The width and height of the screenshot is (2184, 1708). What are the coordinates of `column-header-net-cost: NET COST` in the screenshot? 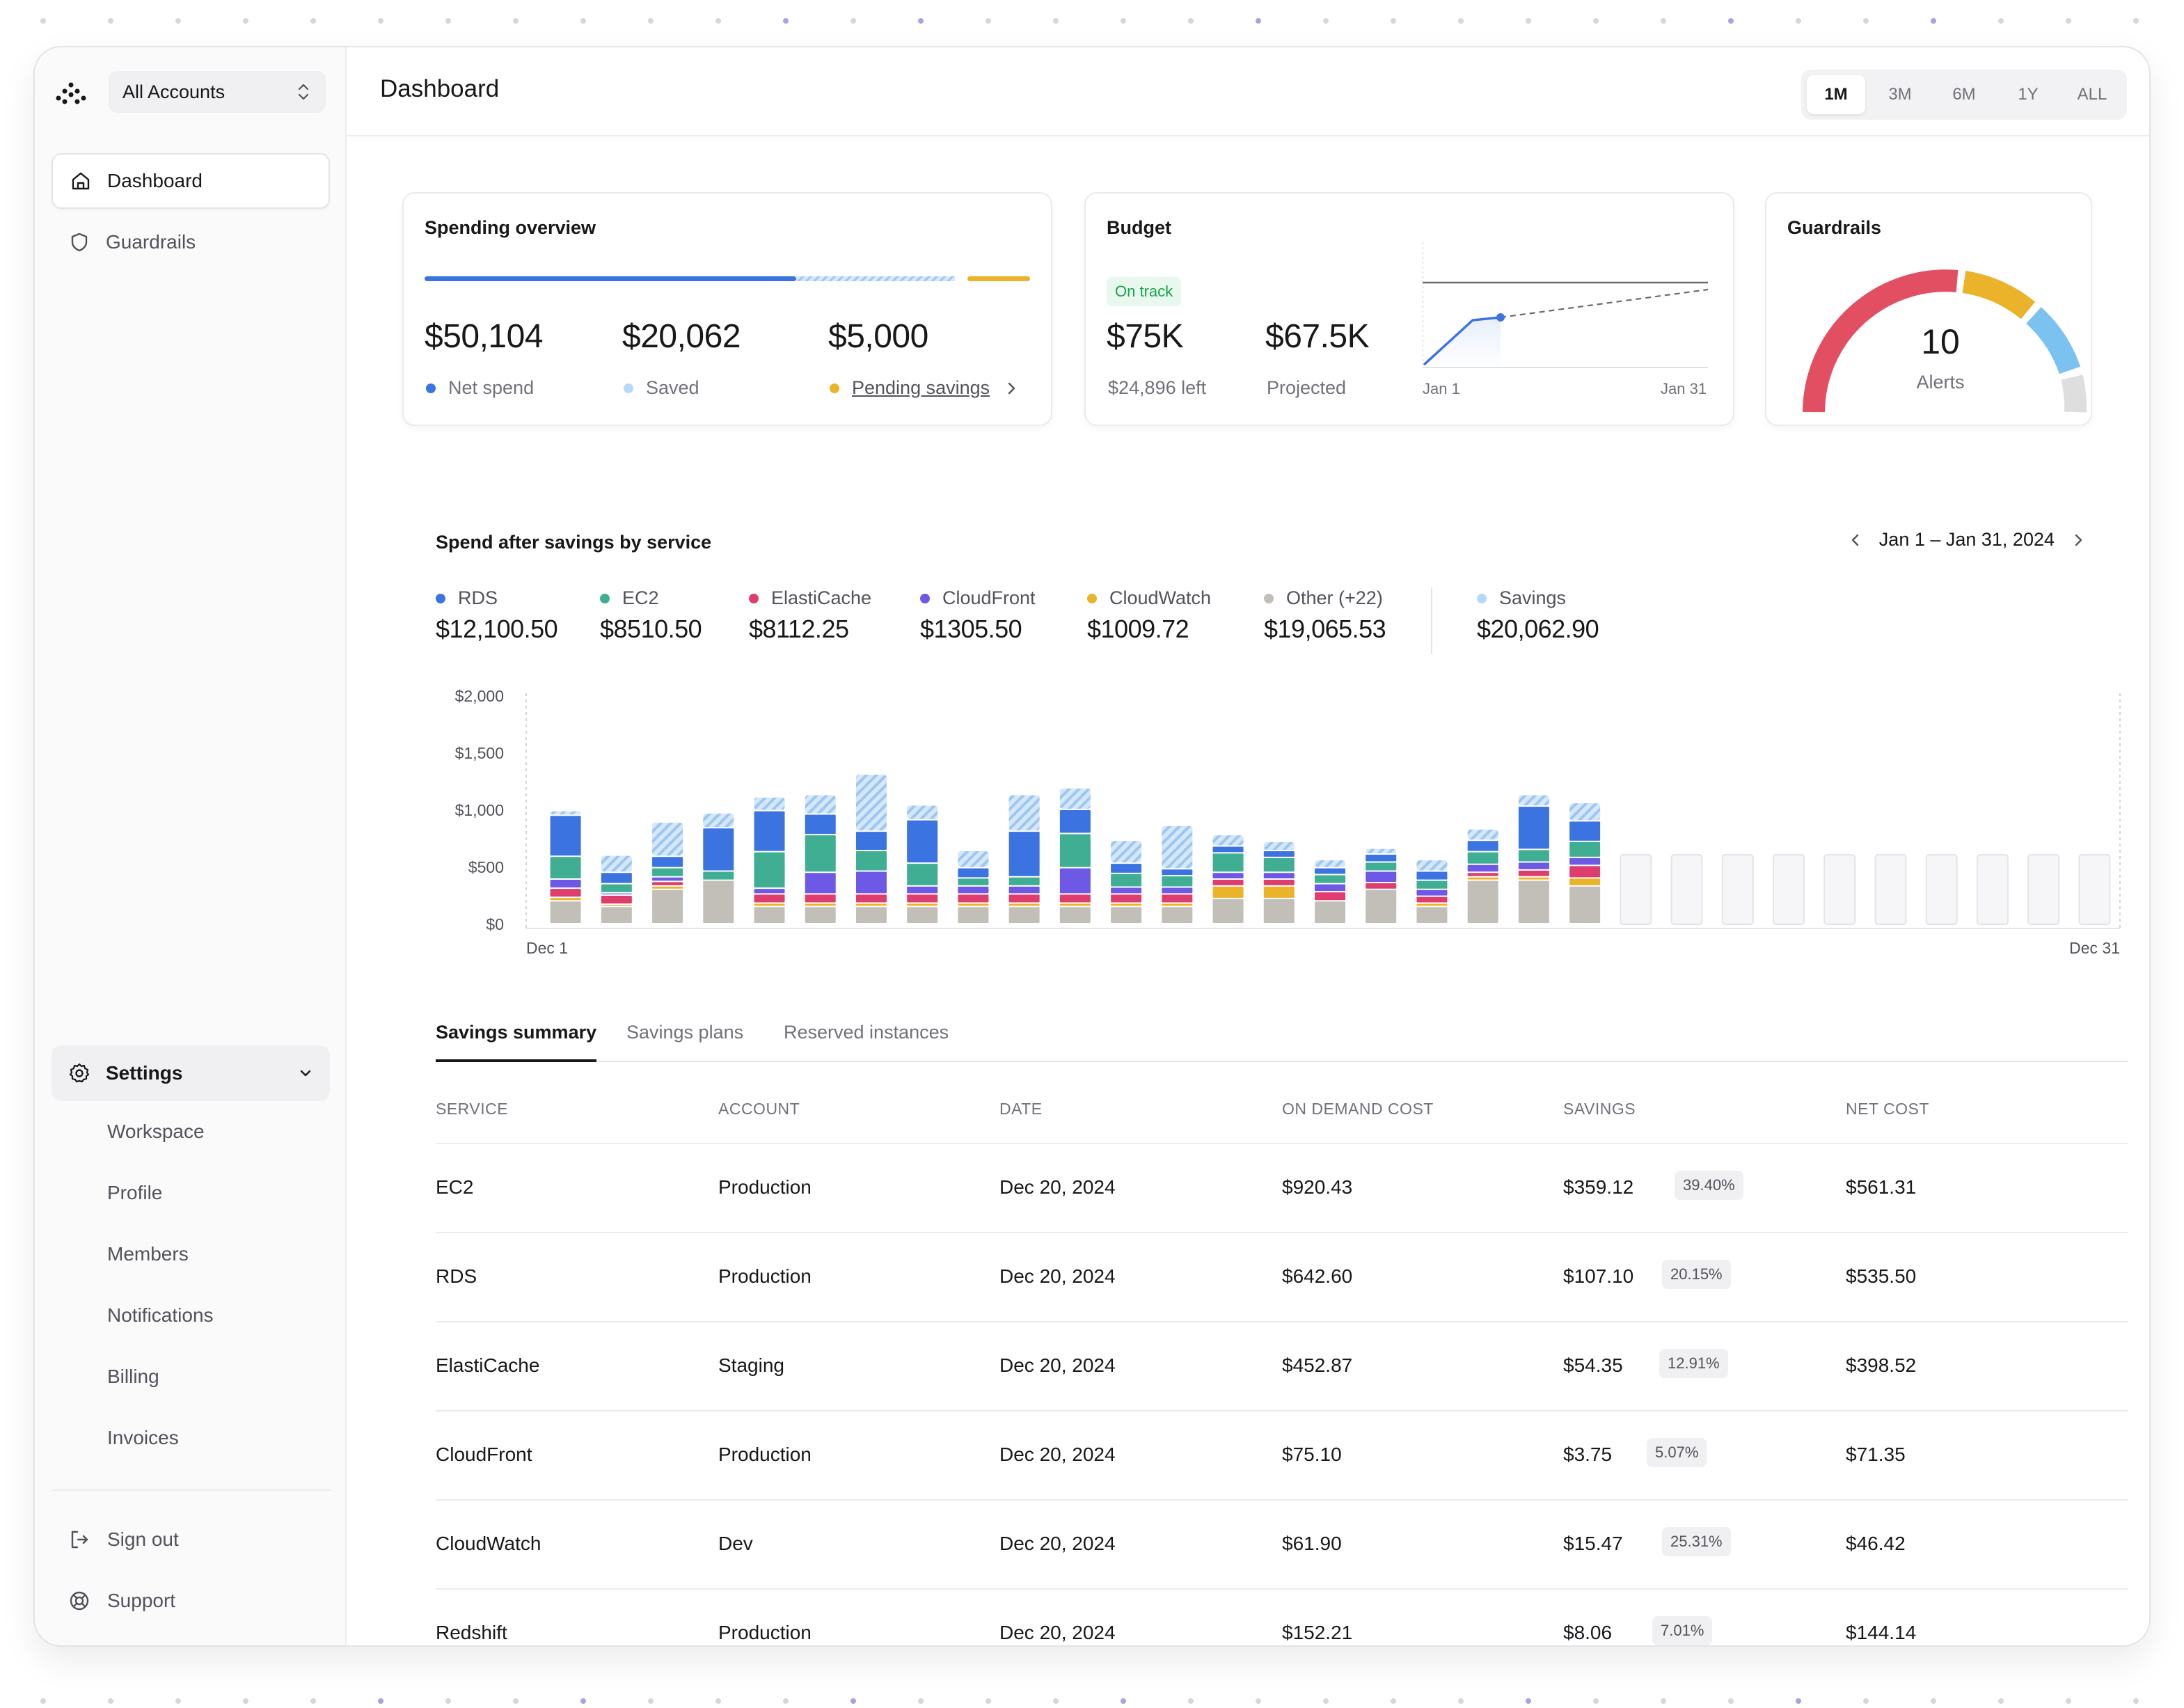 It's located at (1888, 1109).